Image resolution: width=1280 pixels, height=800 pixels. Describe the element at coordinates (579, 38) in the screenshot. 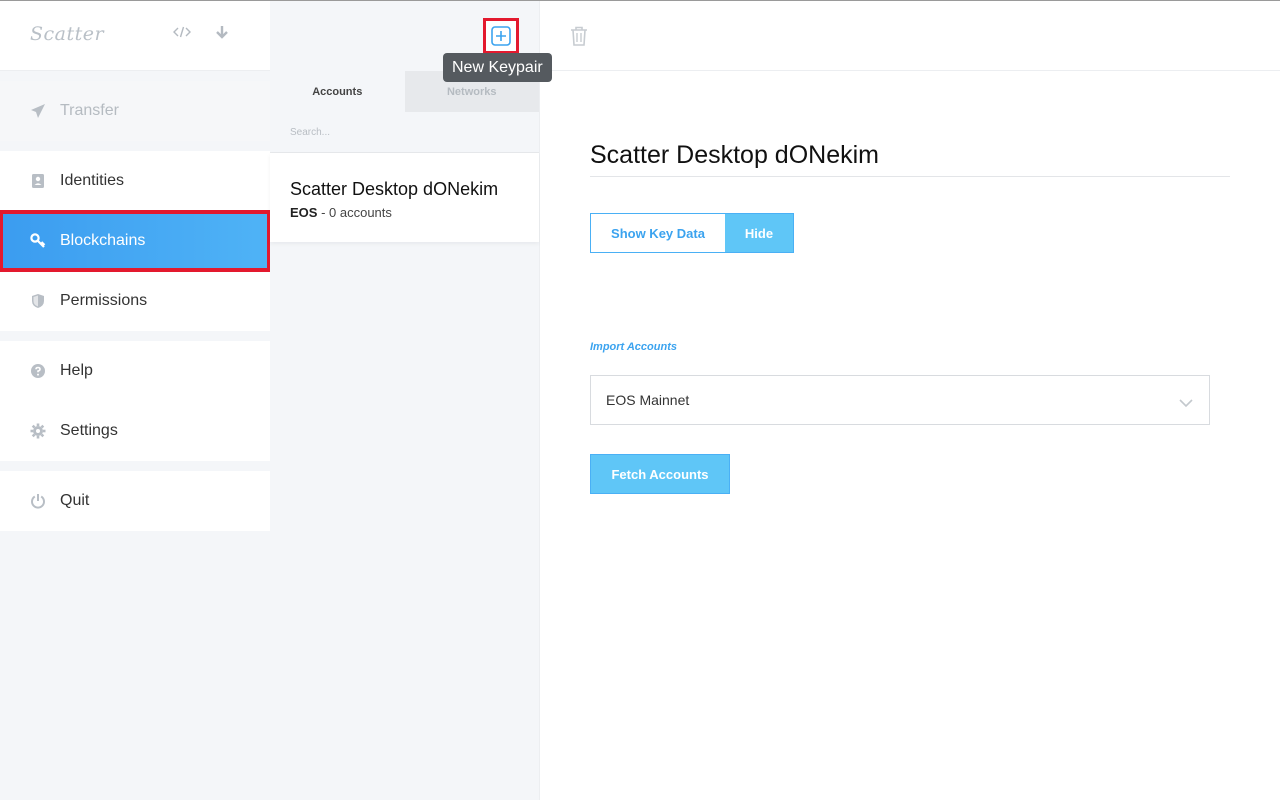

I see `trash-icon` at that location.